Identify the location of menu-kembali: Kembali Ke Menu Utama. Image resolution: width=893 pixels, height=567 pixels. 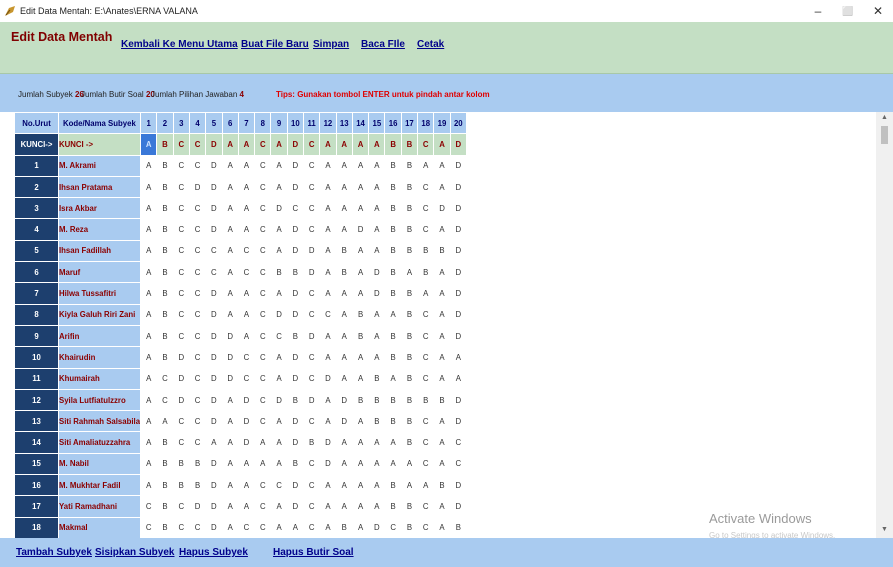
(179, 44).